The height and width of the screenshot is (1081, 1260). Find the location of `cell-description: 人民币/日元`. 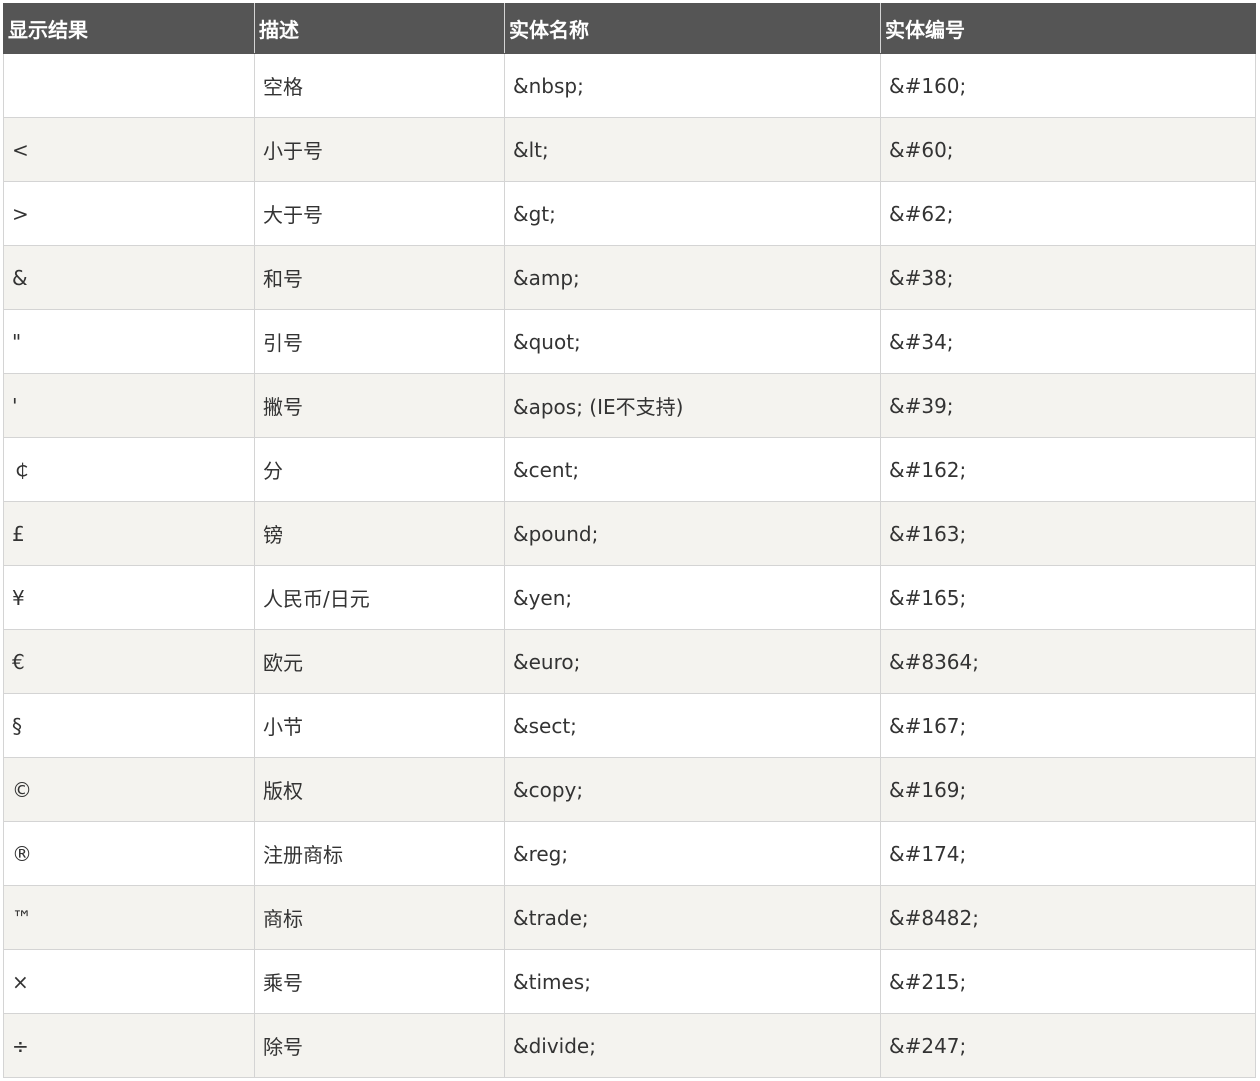

cell-description: 人民币/日元 is located at coordinates (379, 597).